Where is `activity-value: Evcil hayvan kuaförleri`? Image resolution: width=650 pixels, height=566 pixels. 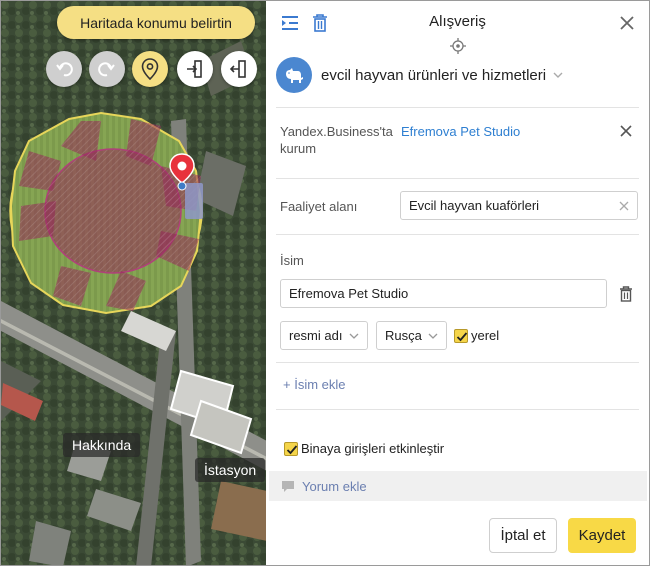 activity-value: Evcil hayvan kuaförleri is located at coordinates (474, 205).